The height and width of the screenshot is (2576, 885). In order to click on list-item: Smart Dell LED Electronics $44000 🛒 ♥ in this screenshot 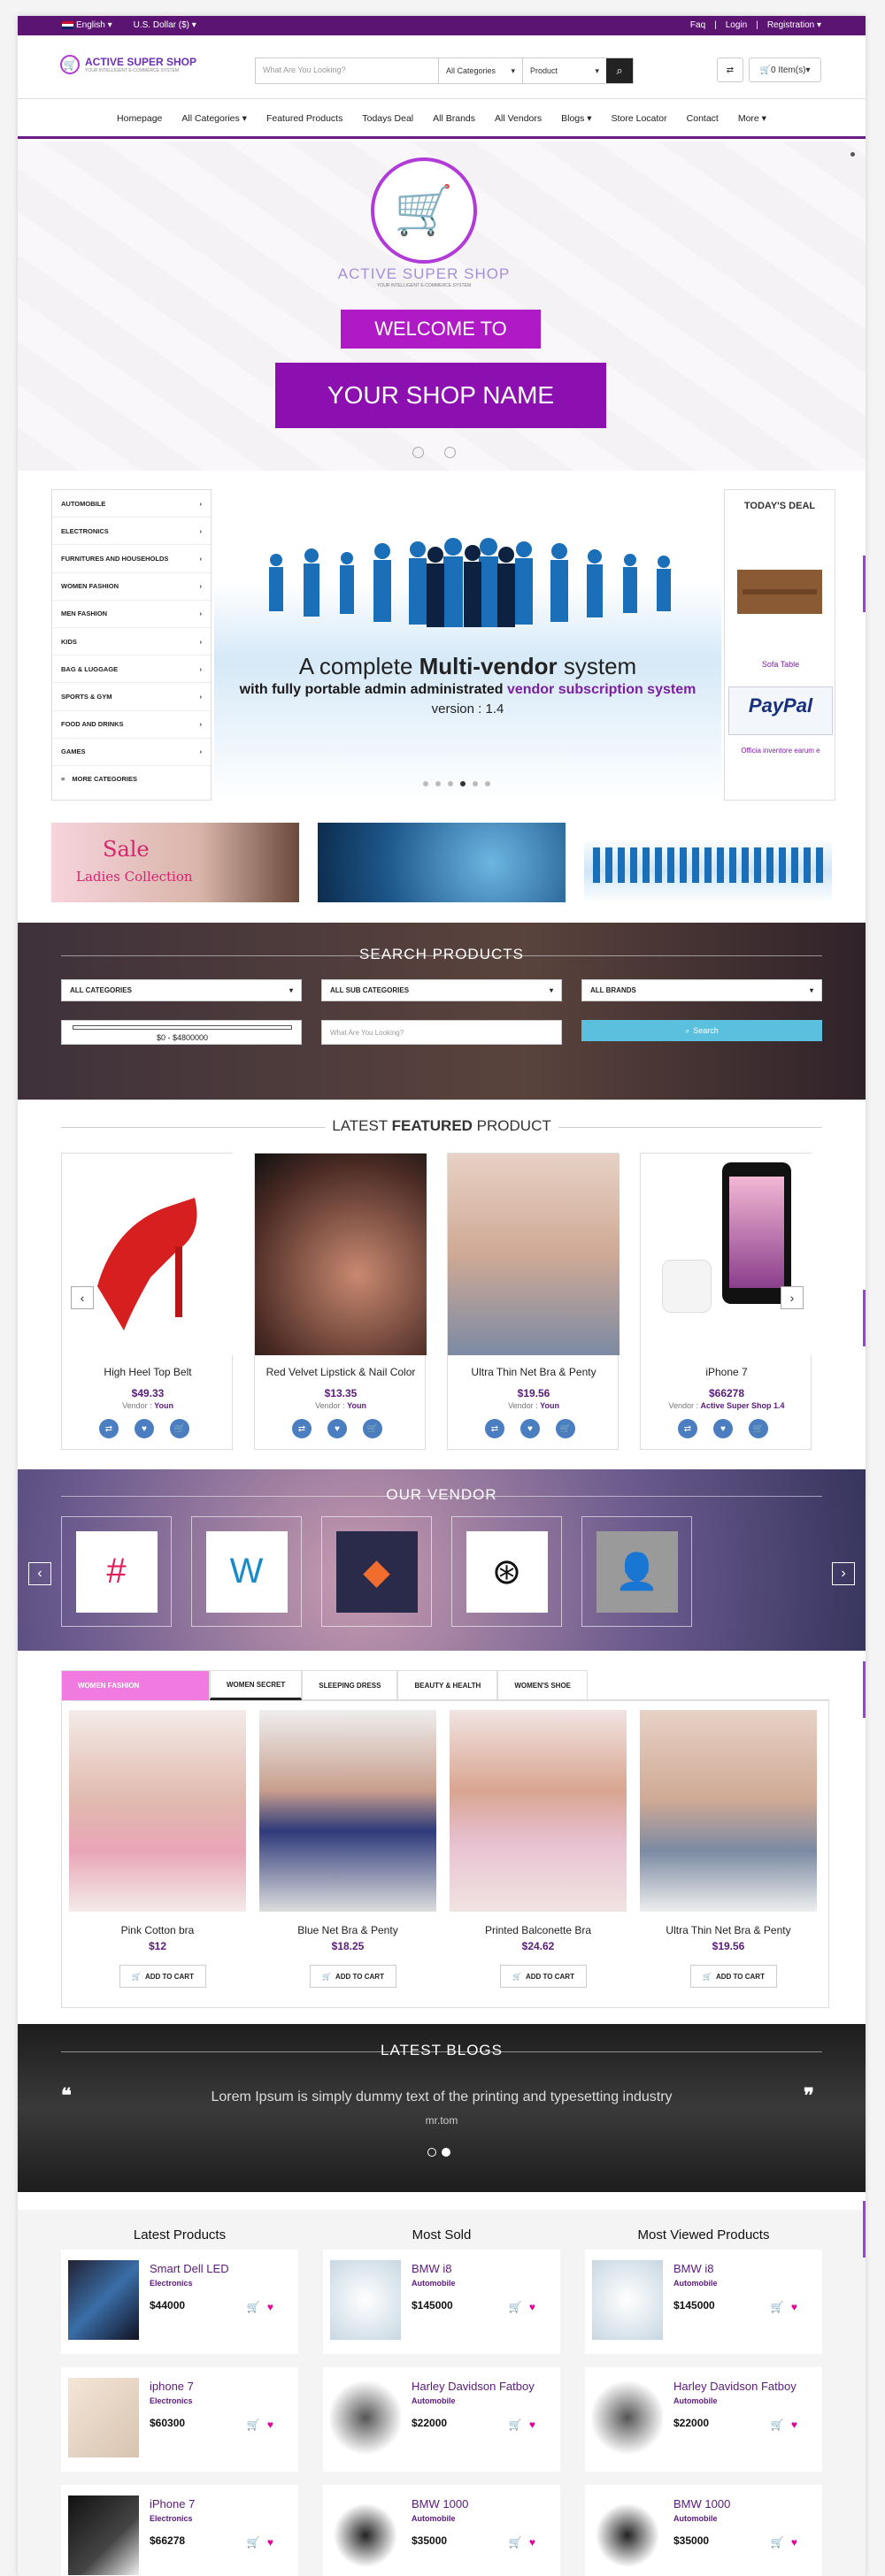, I will do `click(179, 2302)`.